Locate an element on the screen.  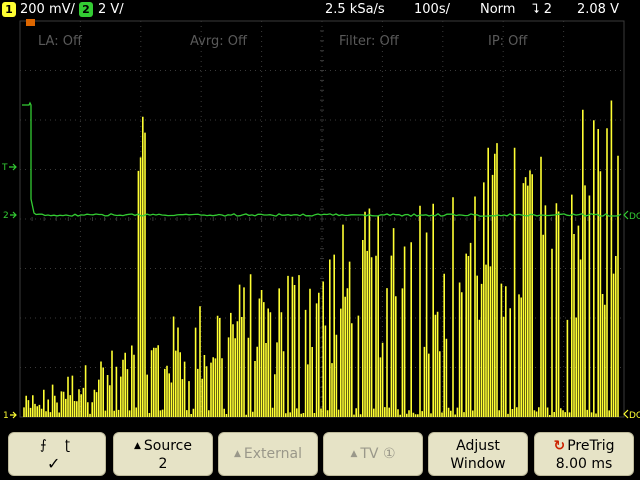
source-value: 2 is located at coordinates (163, 464).